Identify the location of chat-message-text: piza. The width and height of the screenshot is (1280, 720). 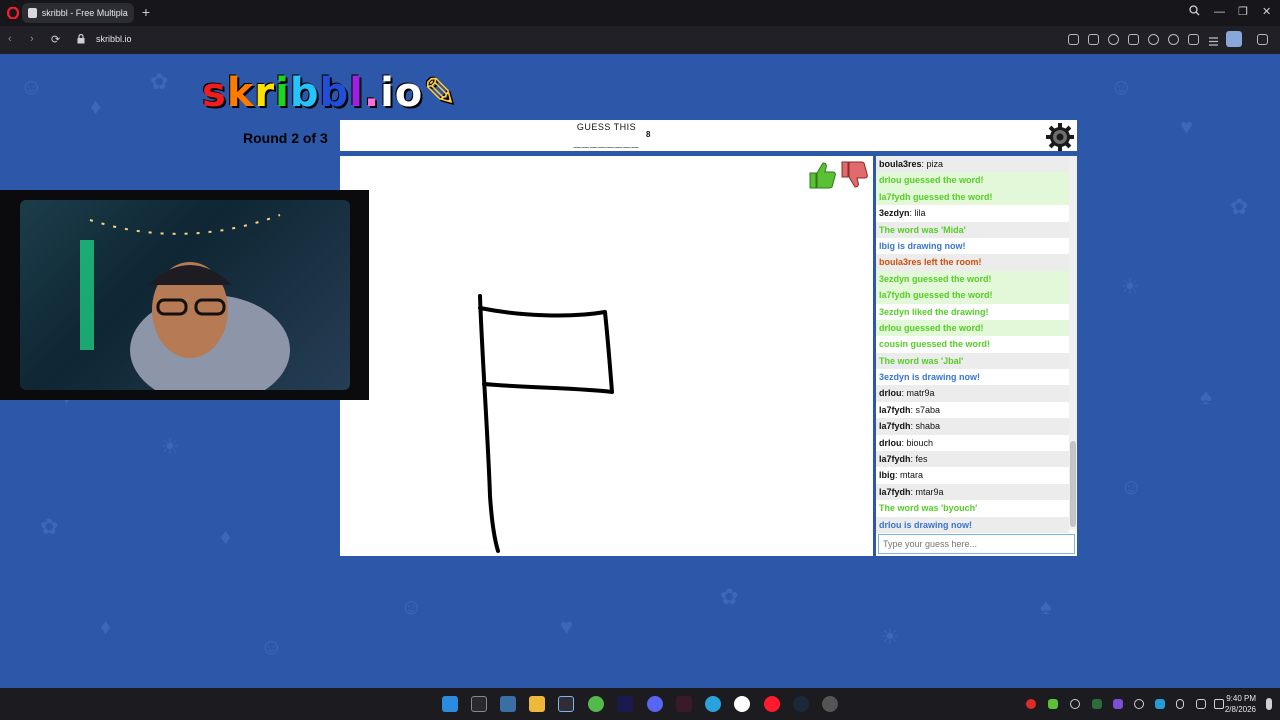
(935, 164).